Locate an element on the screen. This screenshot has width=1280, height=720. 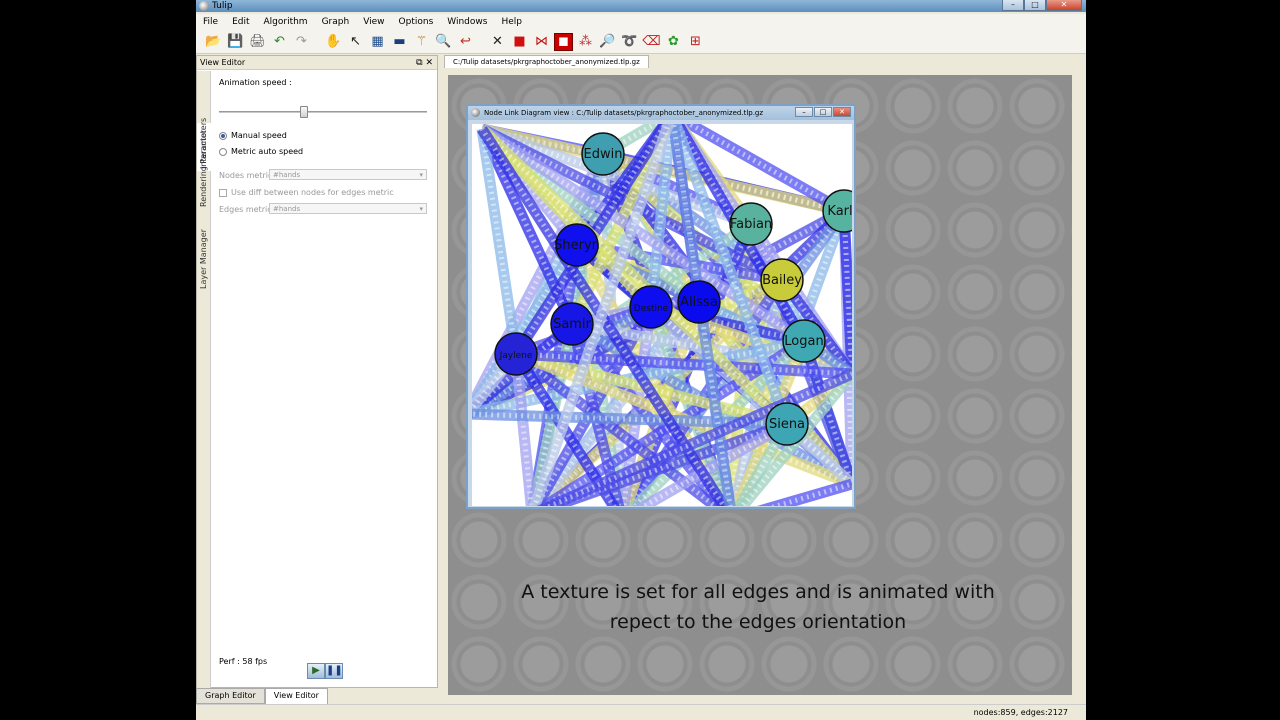
tulip-view-icon is located at coordinates (475, 112).